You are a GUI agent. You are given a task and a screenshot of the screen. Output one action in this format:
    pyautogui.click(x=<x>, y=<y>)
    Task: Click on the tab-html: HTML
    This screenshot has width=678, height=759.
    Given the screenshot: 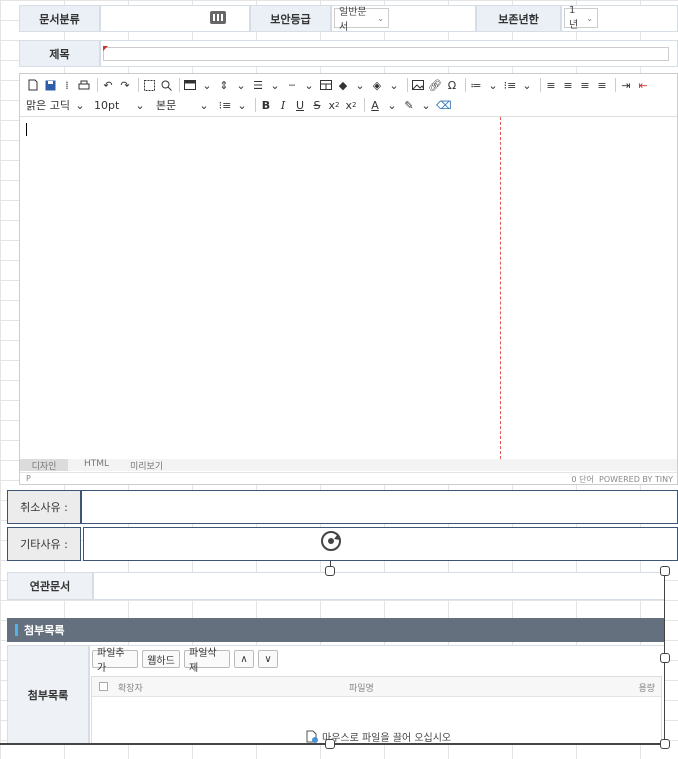 What is the action you would take?
    pyautogui.click(x=96, y=464)
    